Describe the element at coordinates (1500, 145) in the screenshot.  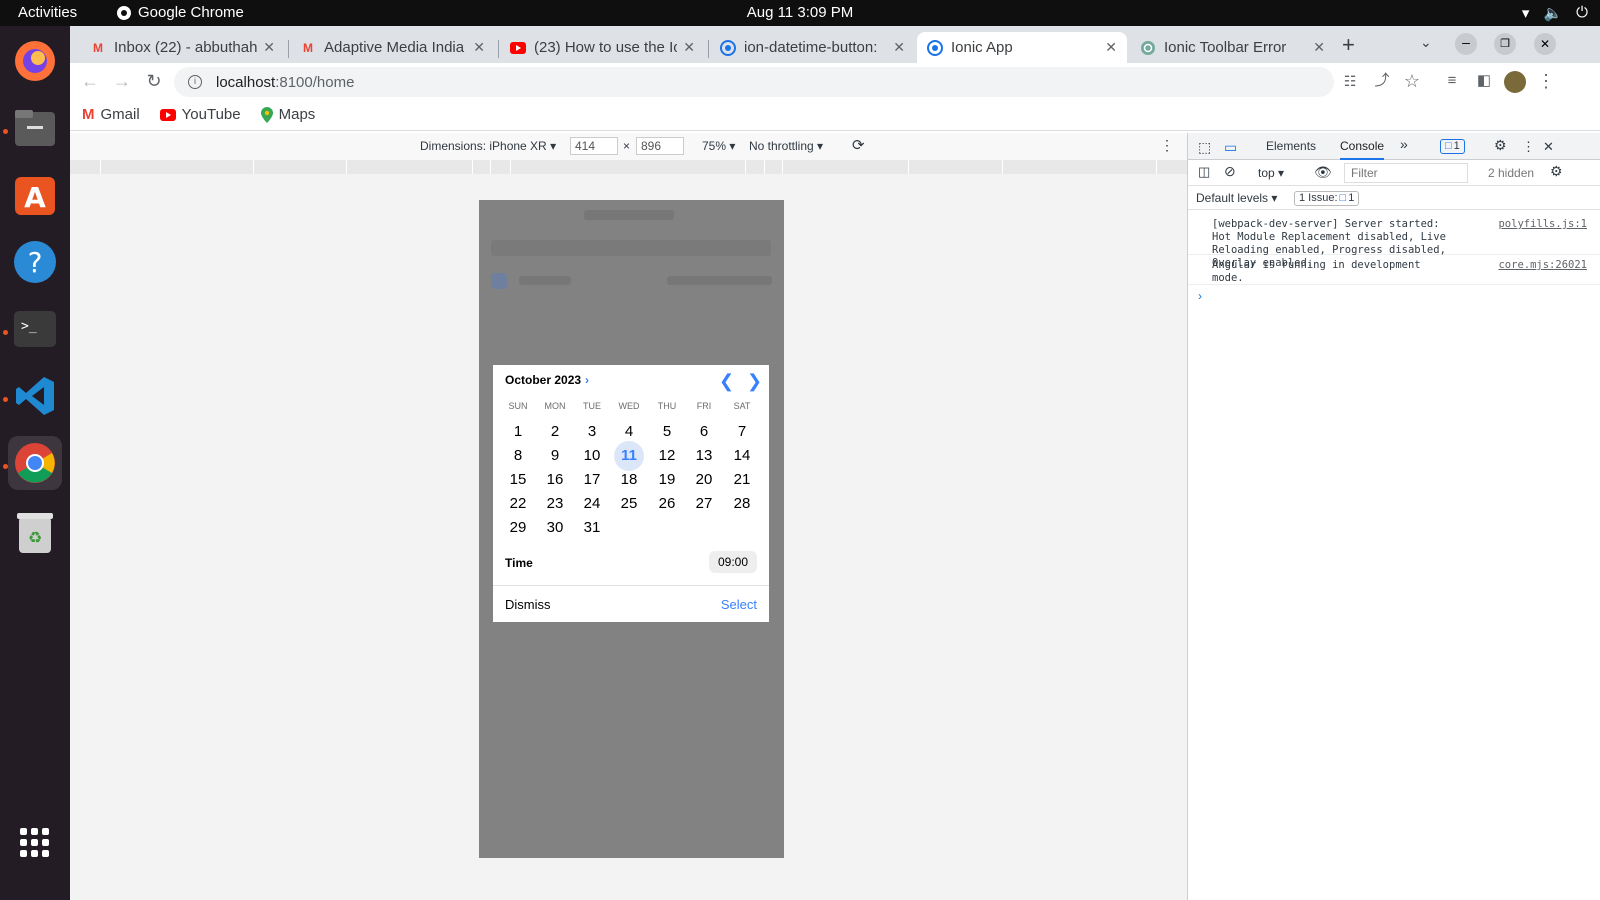
I see `settings-gear-icon: ⚙` at that location.